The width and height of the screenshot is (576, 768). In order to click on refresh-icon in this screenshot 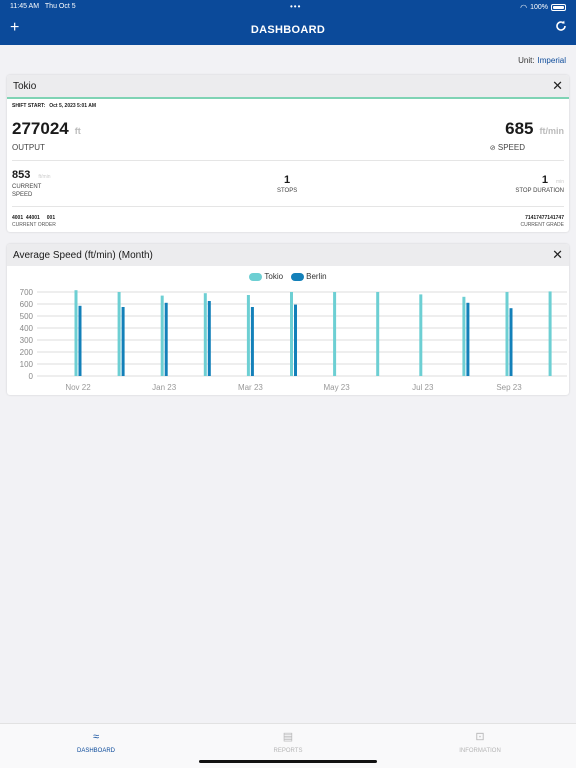, I will do `click(561, 28)`.